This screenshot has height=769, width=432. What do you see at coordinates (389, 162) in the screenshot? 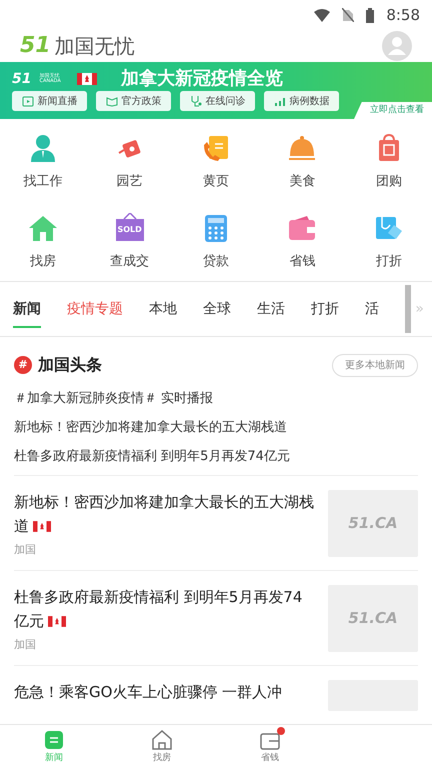
I see `shortcut-item: 团购` at bounding box center [389, 162].